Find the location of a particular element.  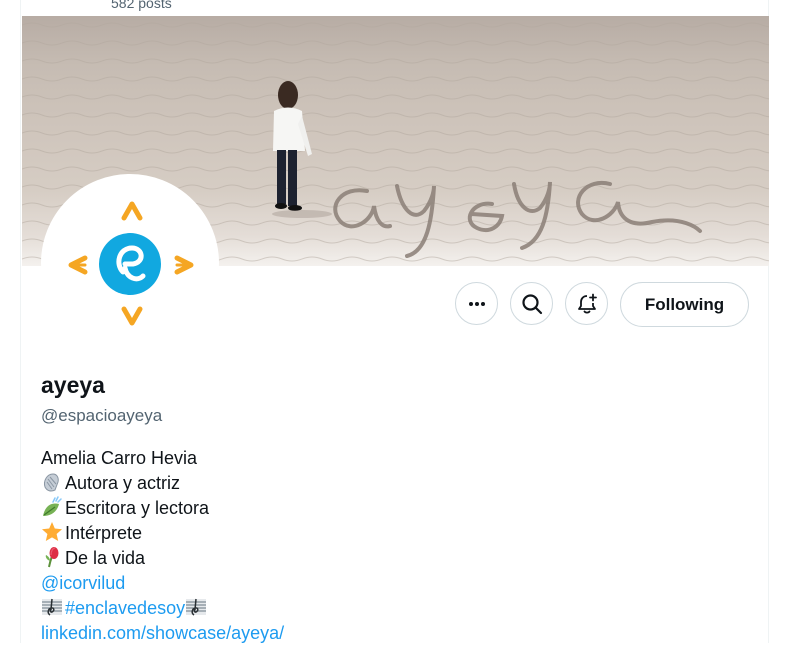

bio-line: #enclavedesoy is located at coordinates (162, 608).